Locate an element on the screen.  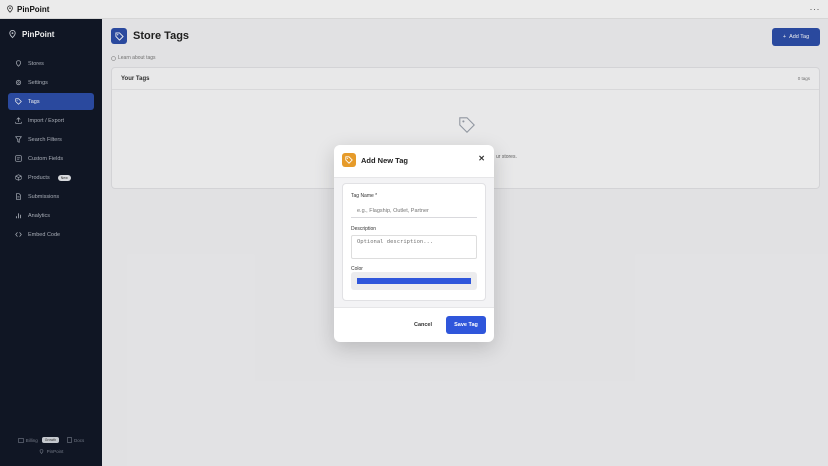
color-swatch is located at coordinates (414, 281).